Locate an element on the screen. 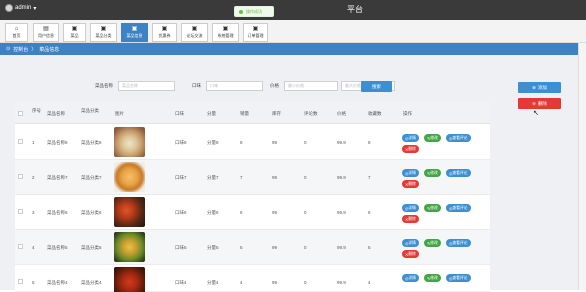  tab-dish-info: ▣ 菜品信息 is located at coordinates (134, 32).